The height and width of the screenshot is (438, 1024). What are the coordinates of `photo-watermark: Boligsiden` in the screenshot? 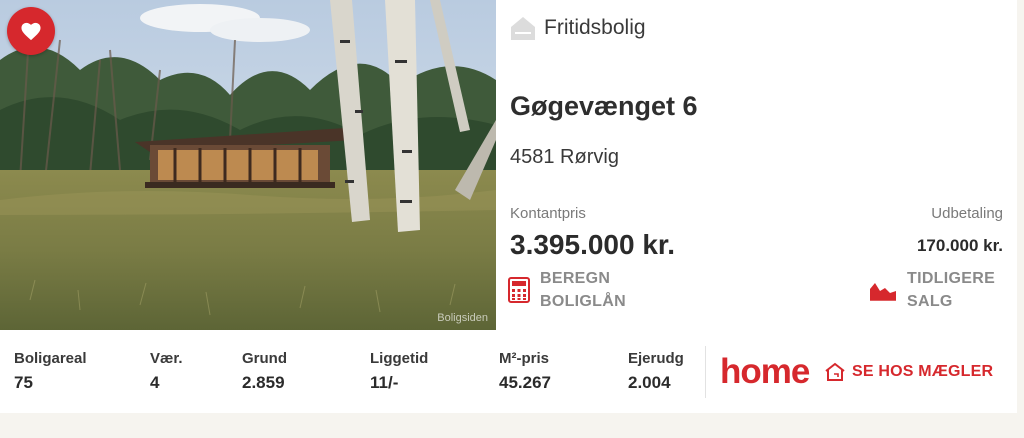 It's located at (462, 318).